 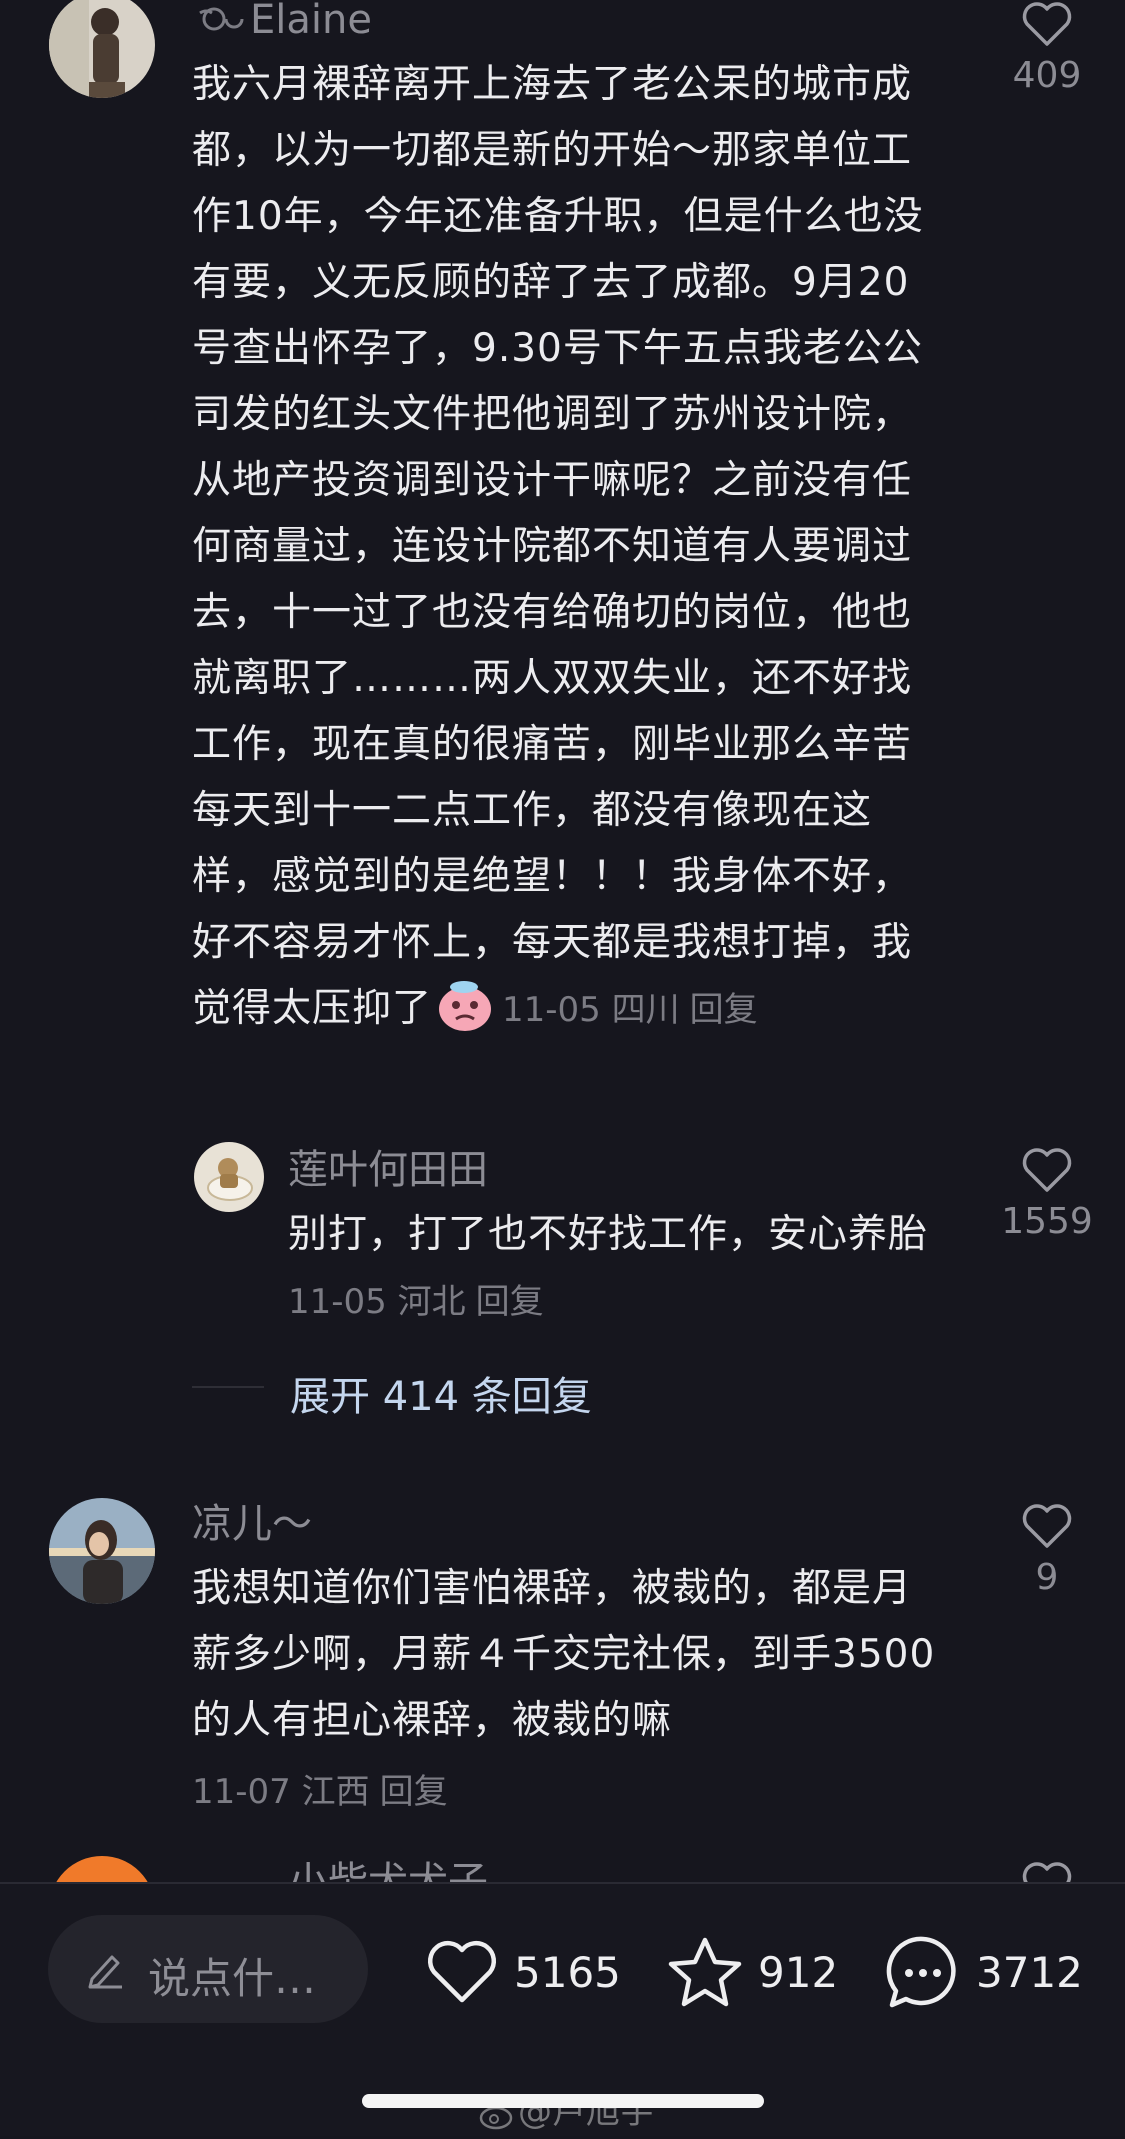 What do you see at coordinates (1047, 47) in the screenshot?
I see `like-button: 409` at bounding box center [1047, 47].